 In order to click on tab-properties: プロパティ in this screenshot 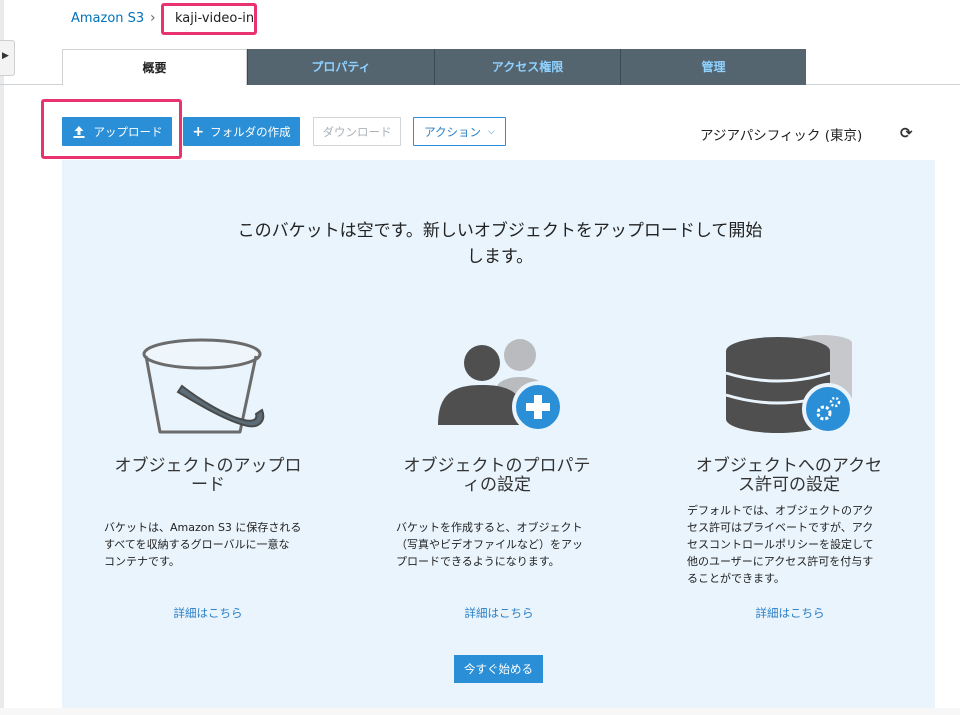, I will do `click(340, 67)`.